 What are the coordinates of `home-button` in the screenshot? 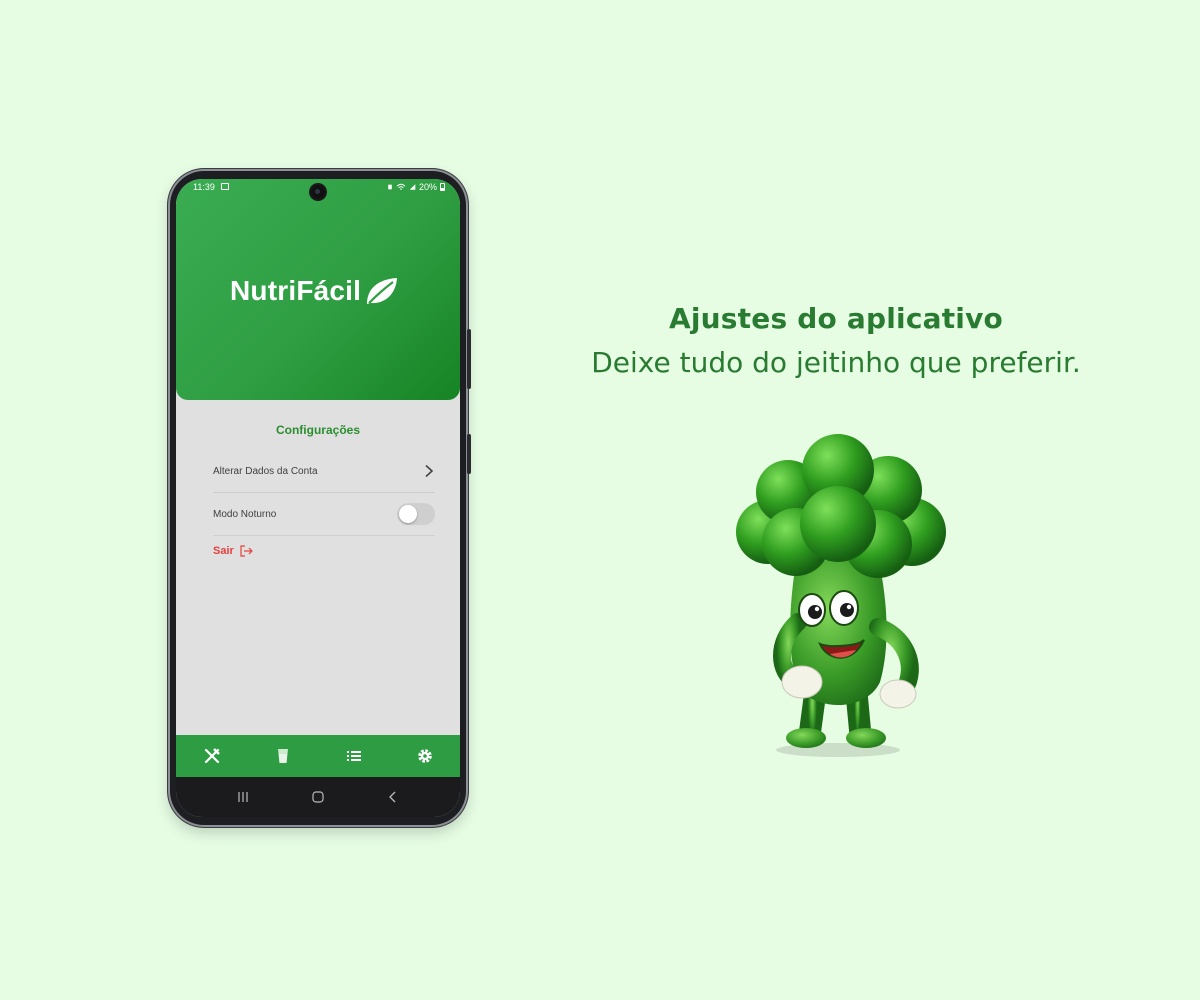 It's located at (318, 797).